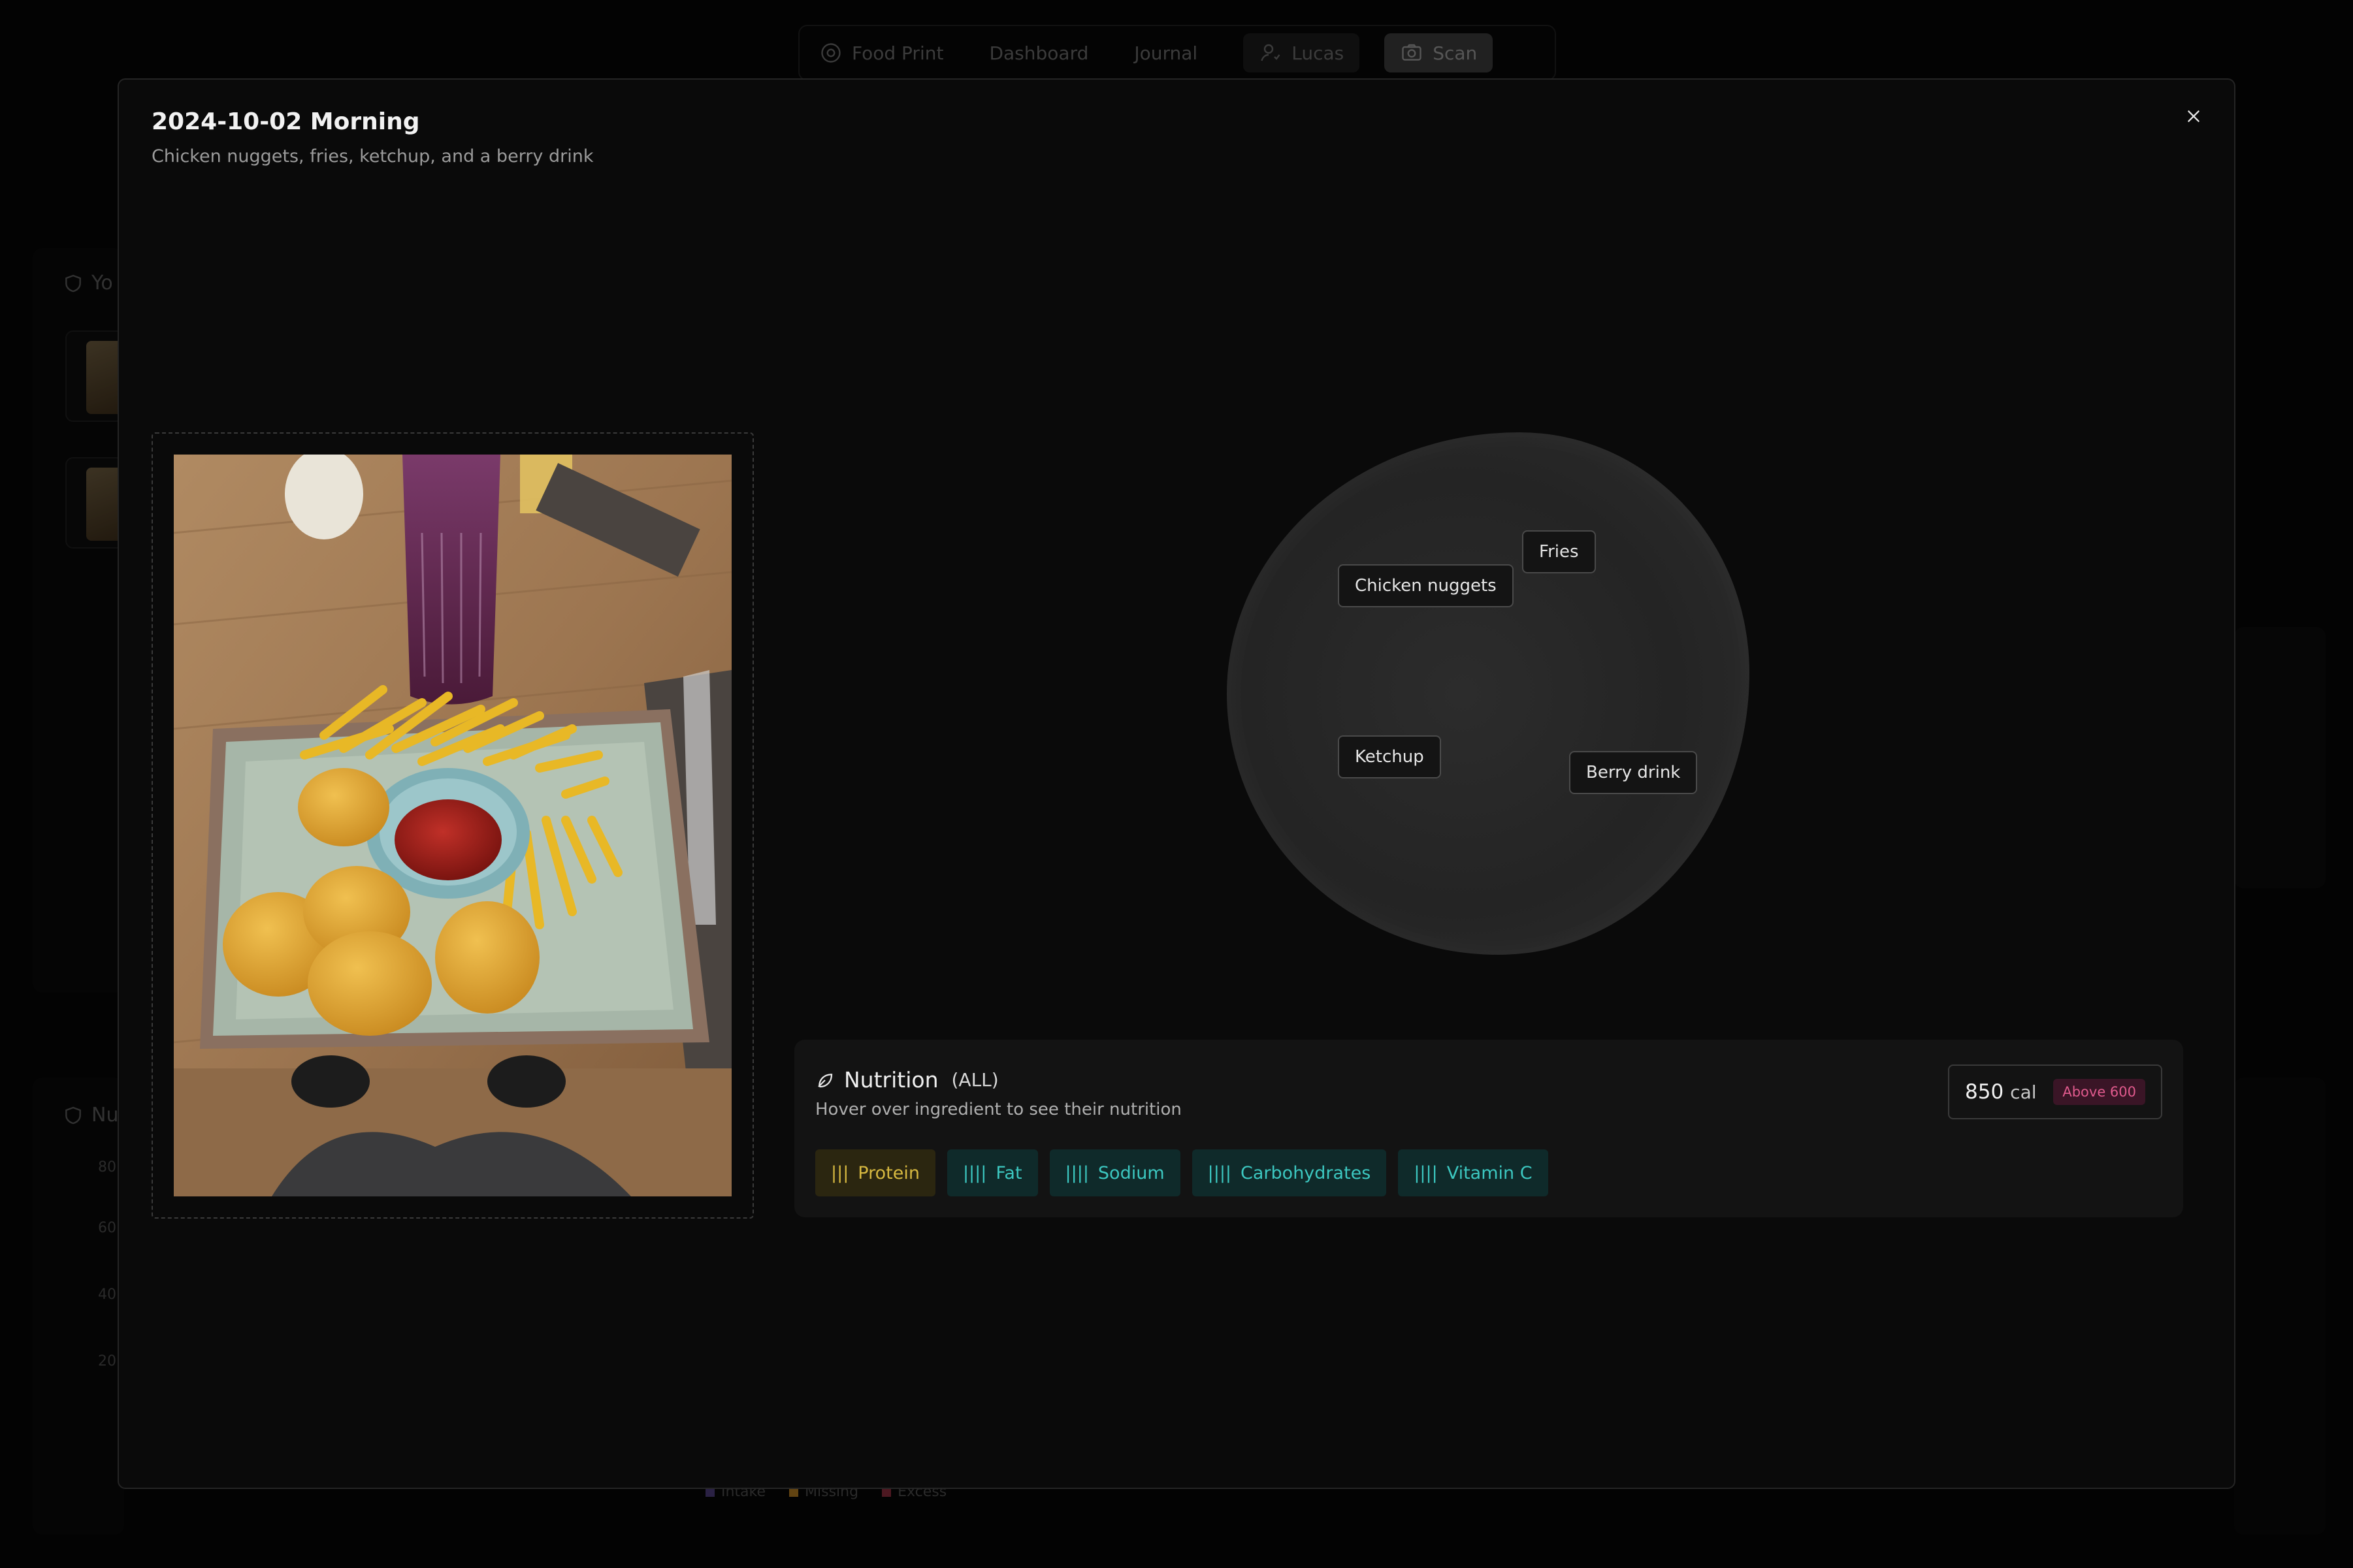 This screenshot has height=1568, width=2353. Describe the element at coordinates (2280, 757) in the screenshot. I see `bg-panel-right` at that location.